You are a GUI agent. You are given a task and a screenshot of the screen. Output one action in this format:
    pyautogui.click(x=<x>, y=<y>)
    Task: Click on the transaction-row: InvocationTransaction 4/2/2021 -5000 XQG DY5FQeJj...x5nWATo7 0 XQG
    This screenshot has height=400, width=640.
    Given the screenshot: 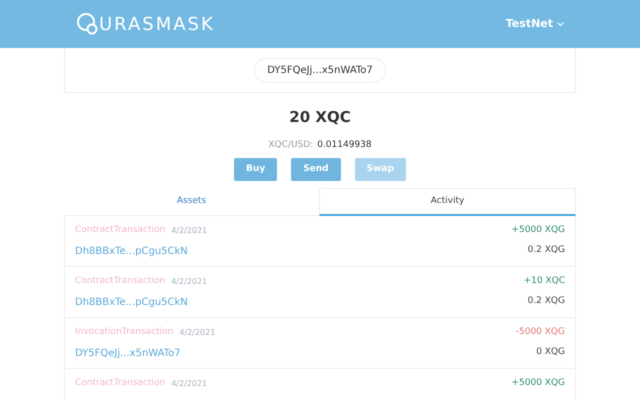 What is the action you would take?
    pyautogui.click(x=320, y=343)
    